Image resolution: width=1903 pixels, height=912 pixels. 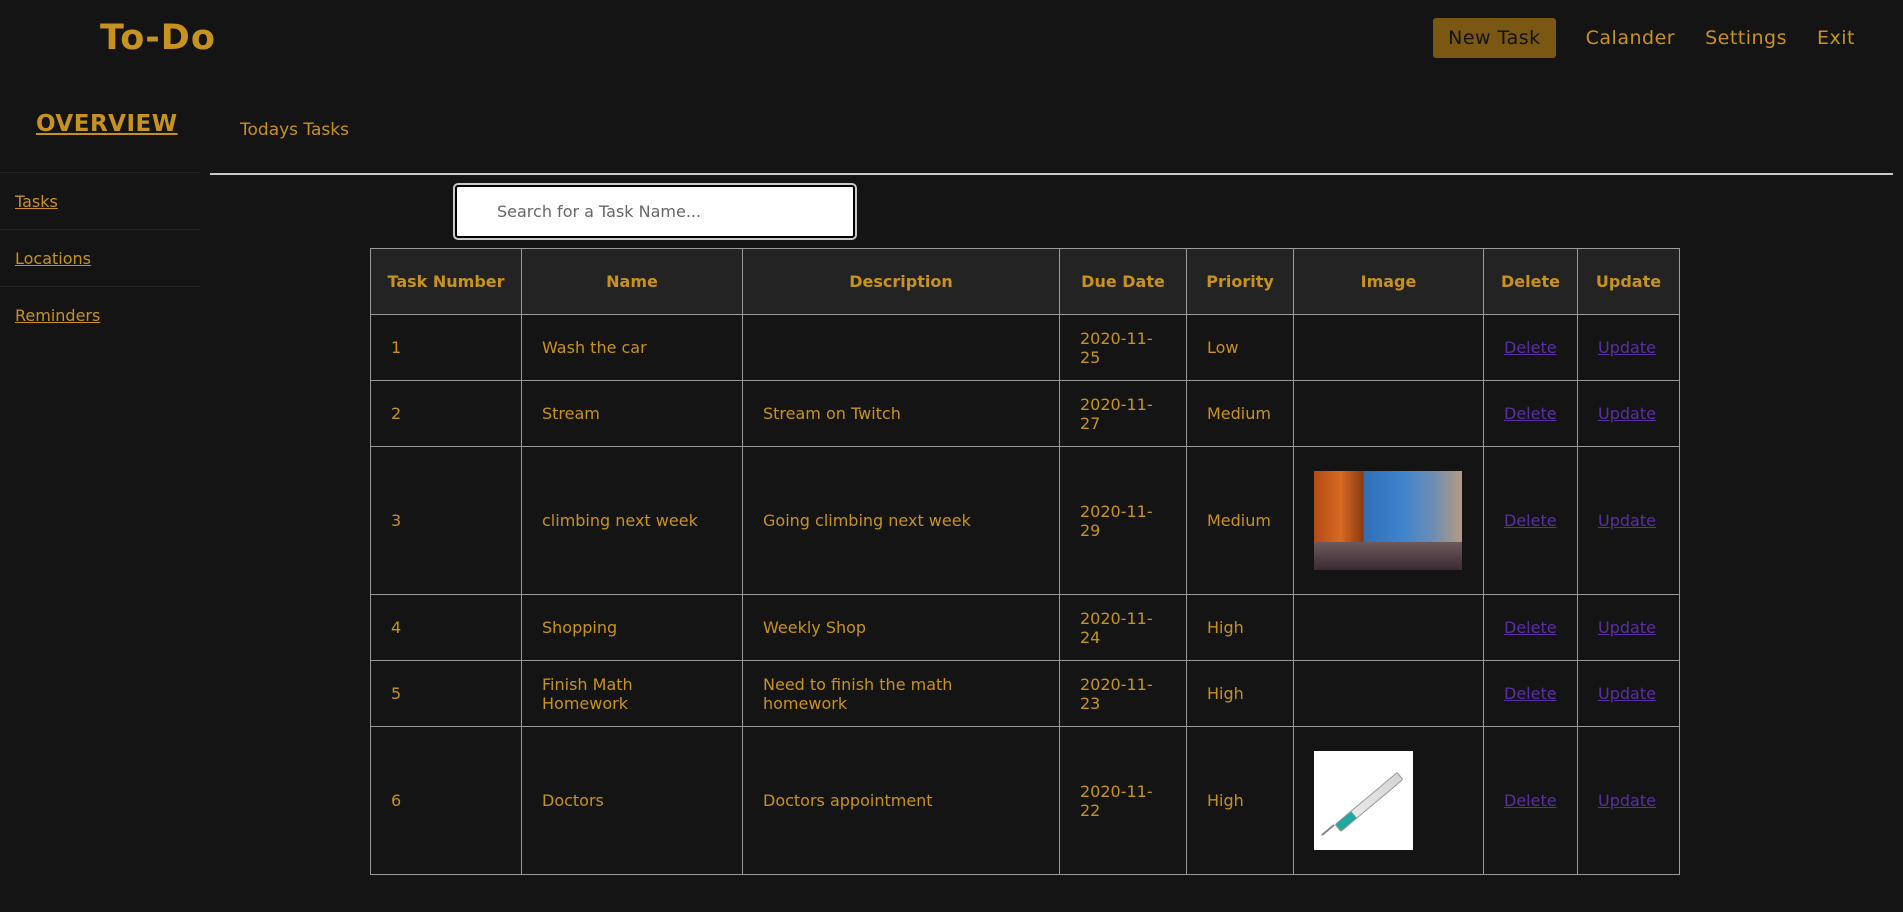 I want to click on cell-description: Need to finish the math homework, so click(x=901, y=693).